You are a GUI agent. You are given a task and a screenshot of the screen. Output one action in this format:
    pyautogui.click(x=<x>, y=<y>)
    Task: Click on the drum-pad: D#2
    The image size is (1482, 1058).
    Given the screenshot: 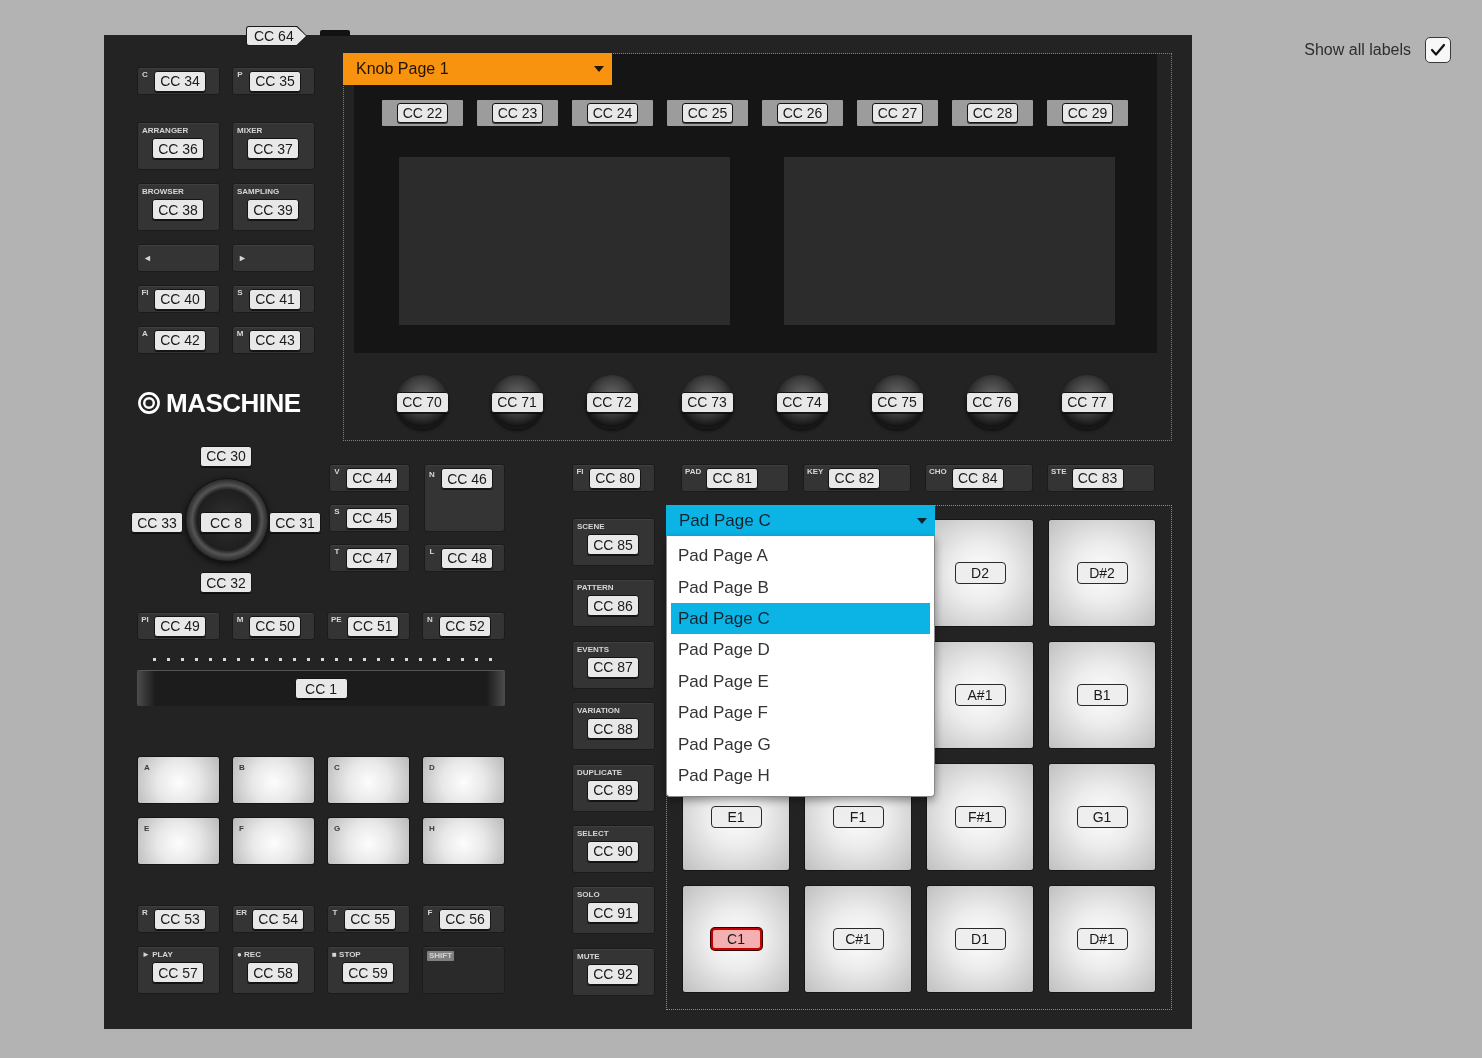 What is the action you would take?
    pyautogui.click(x=1102, y=573)
    